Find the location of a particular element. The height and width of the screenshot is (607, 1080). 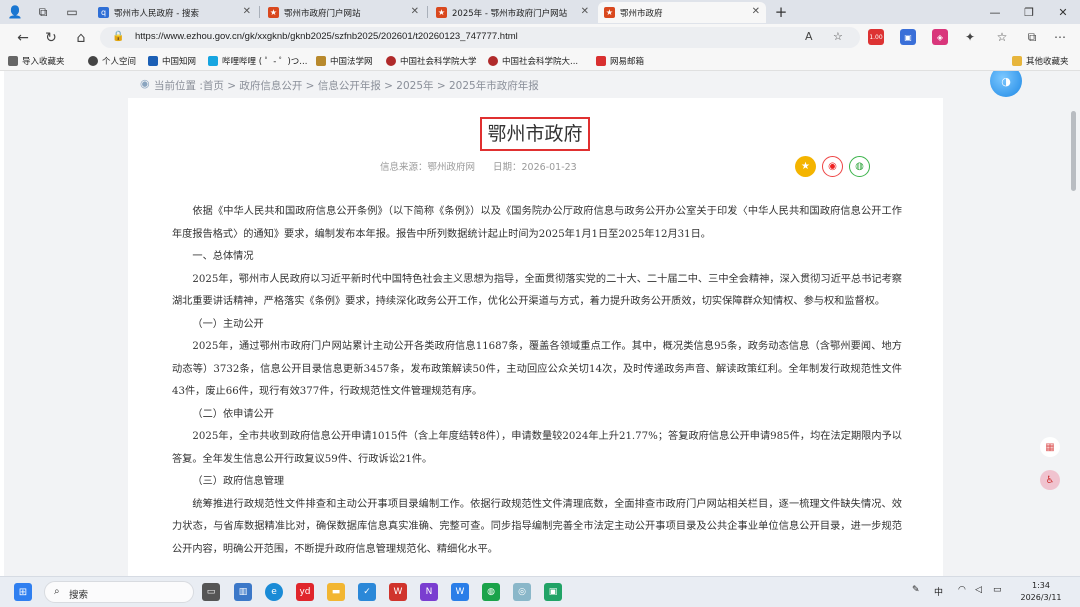

todo-icon: ✓ is located at coordinates (367, 592).